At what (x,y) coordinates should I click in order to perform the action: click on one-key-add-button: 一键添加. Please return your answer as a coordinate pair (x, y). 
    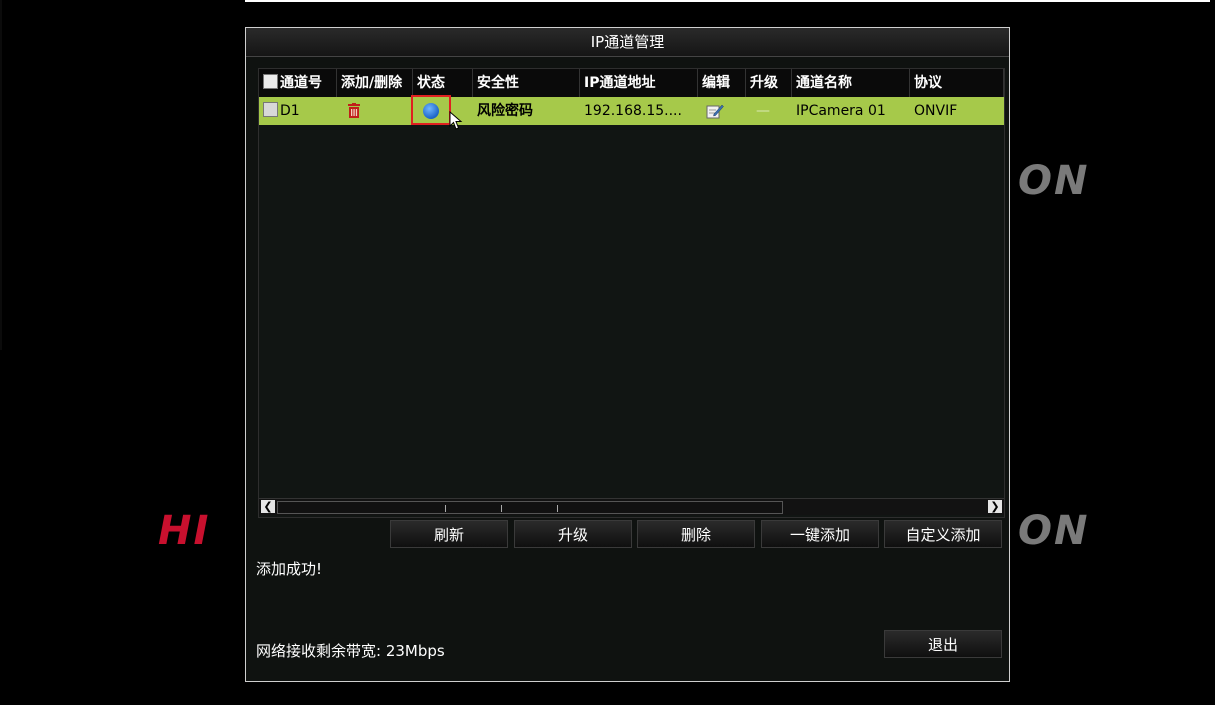
    Looking at the image, I should click on (820, 534).